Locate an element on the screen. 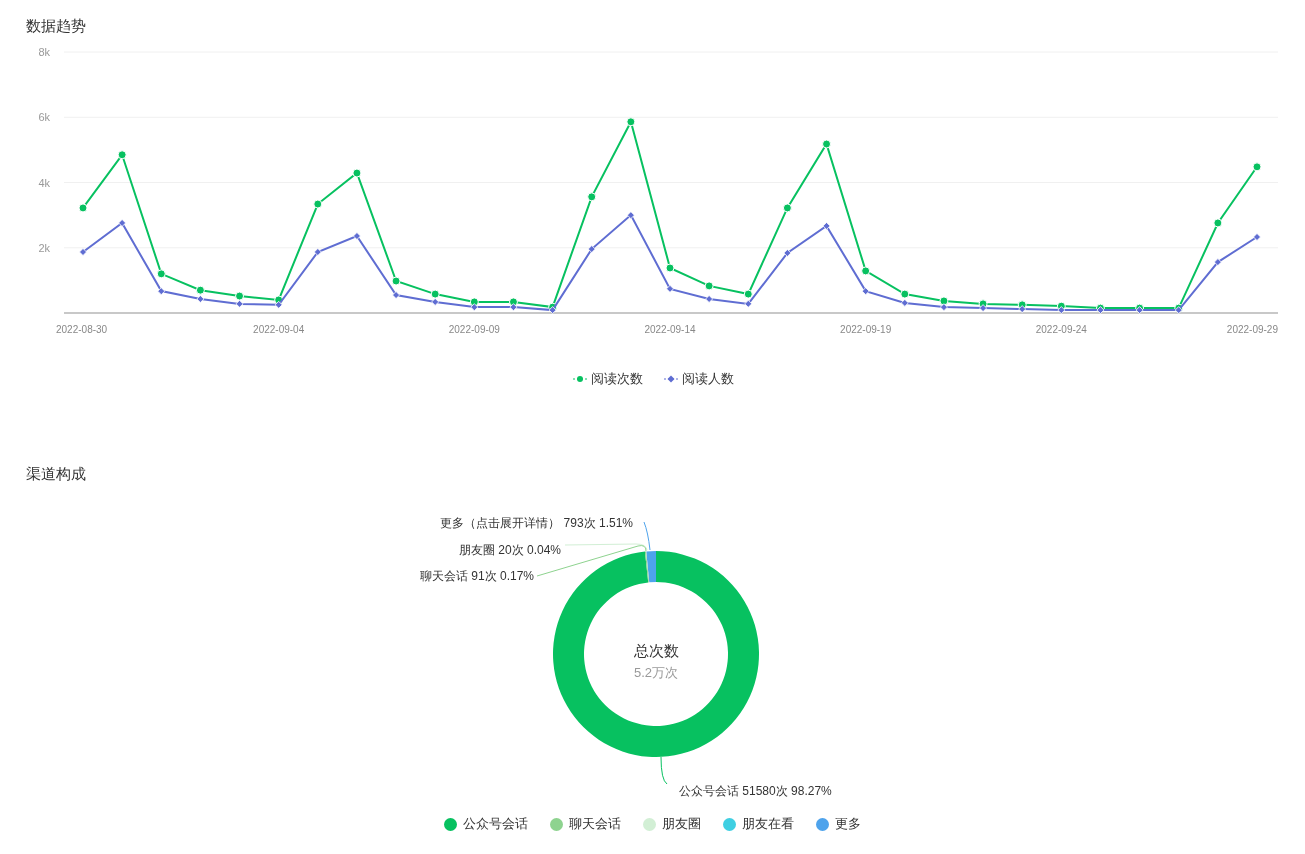  dot-line-icon is located at coordinates (579, 379).